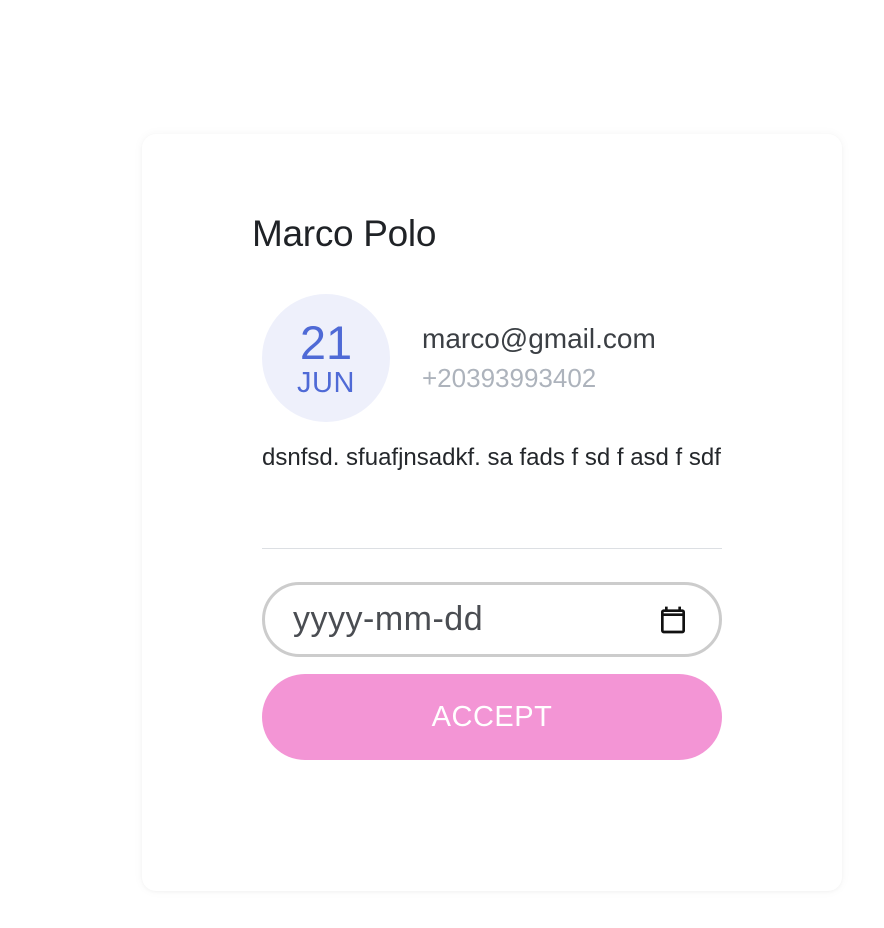 The height and width of the screenshot is (928, 884). What do you see at coordinates (326, 342) in the screenshot?
I see `date-day: 21` at bounding box center [326, 342].